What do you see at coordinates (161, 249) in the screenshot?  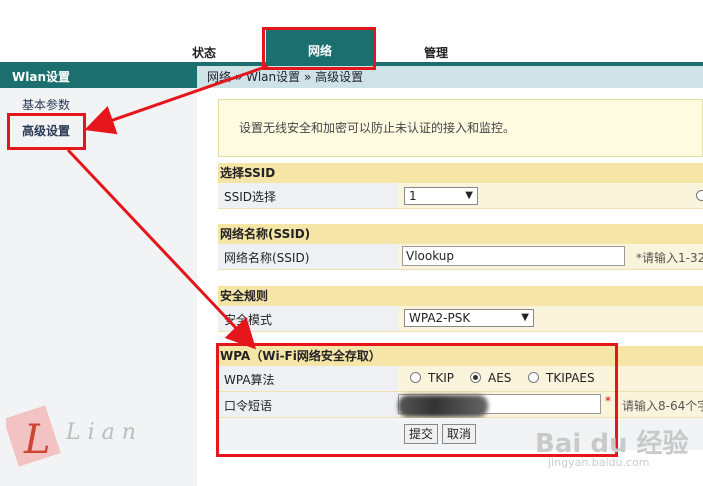 I see `arrow-to-wpa` at bounding box center [161, 249].